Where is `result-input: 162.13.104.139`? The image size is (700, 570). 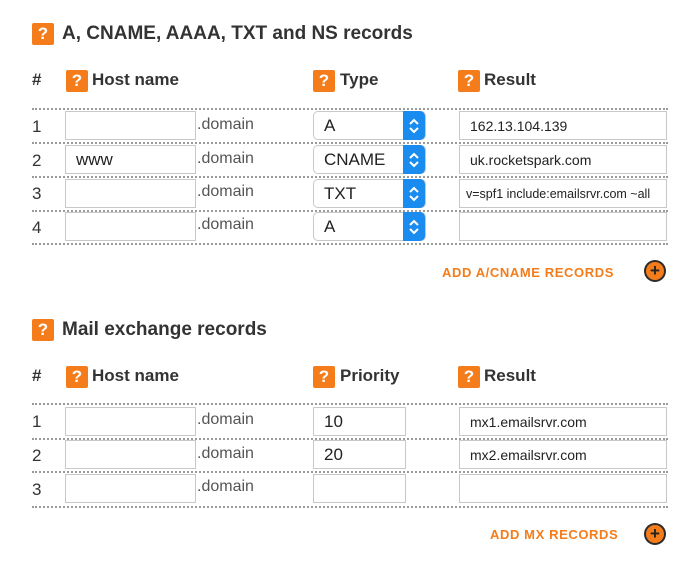 result-input: 162.13.104.139 is located at coordinates (563, 125).